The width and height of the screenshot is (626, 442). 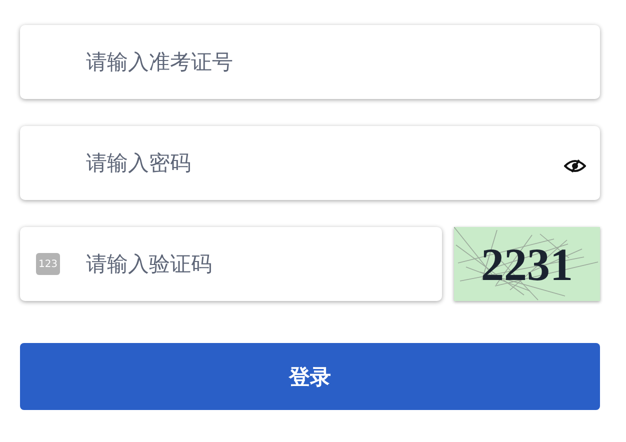 What do you see at coordinates (310, 376) in the screenshot?
I see `login-button: 登录` at bounding box center [310, 376].